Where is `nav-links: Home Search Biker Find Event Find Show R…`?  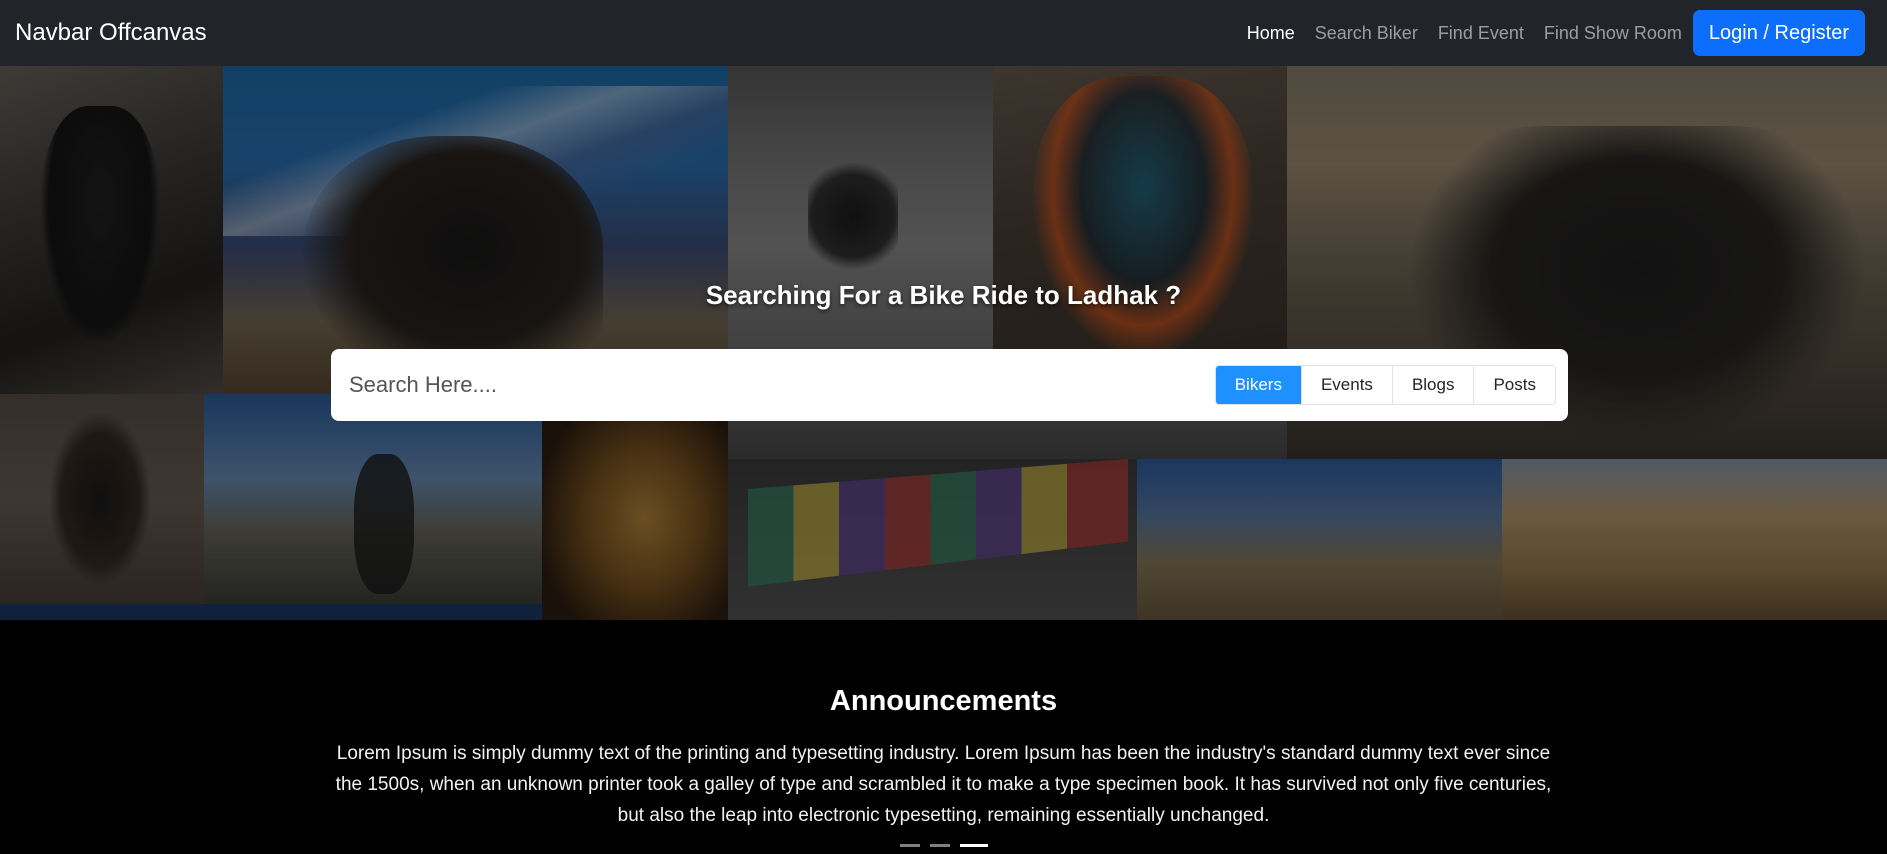
nav-links: Home Search Biker Find Event Find Show R… is located at coordinates (1454, 33).